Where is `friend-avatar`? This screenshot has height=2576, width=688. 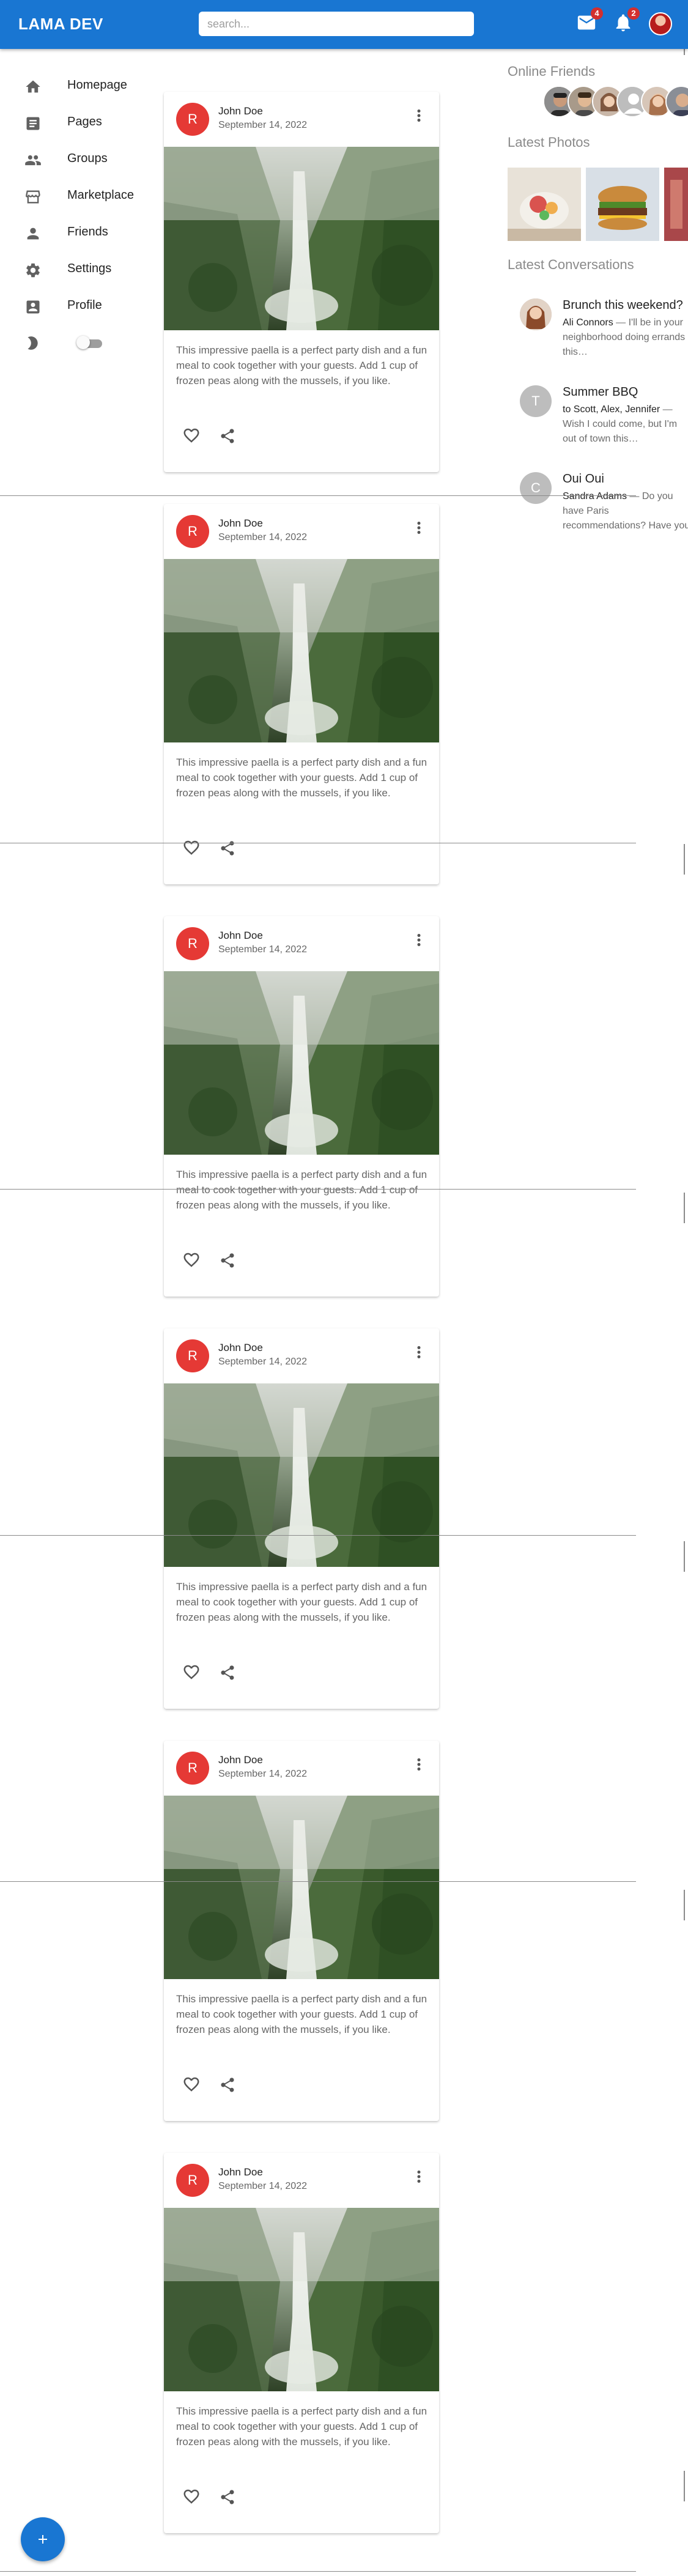
friend-avatar is located at coordinates (676, 101).